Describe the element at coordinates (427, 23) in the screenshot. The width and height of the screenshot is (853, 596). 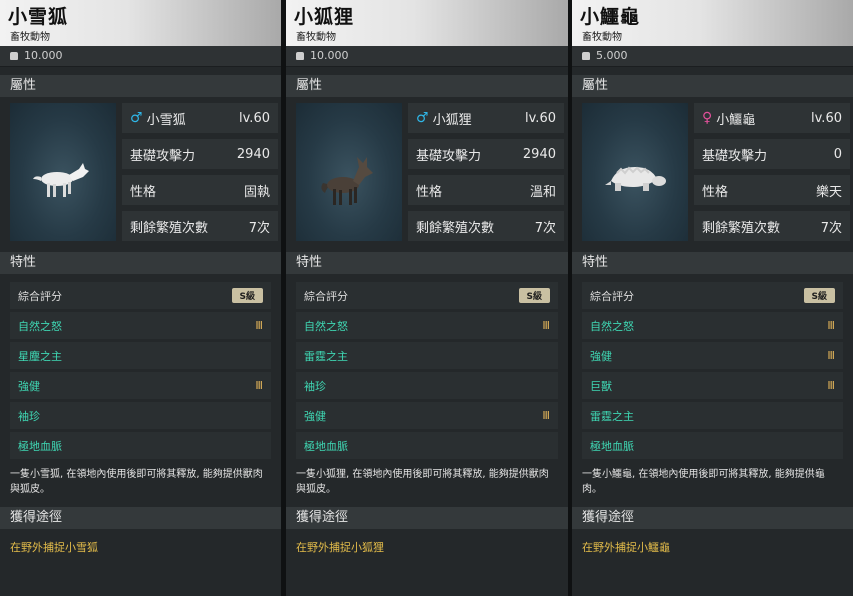
I see `card-header: 小狐狸 畜牧動物` at that location.